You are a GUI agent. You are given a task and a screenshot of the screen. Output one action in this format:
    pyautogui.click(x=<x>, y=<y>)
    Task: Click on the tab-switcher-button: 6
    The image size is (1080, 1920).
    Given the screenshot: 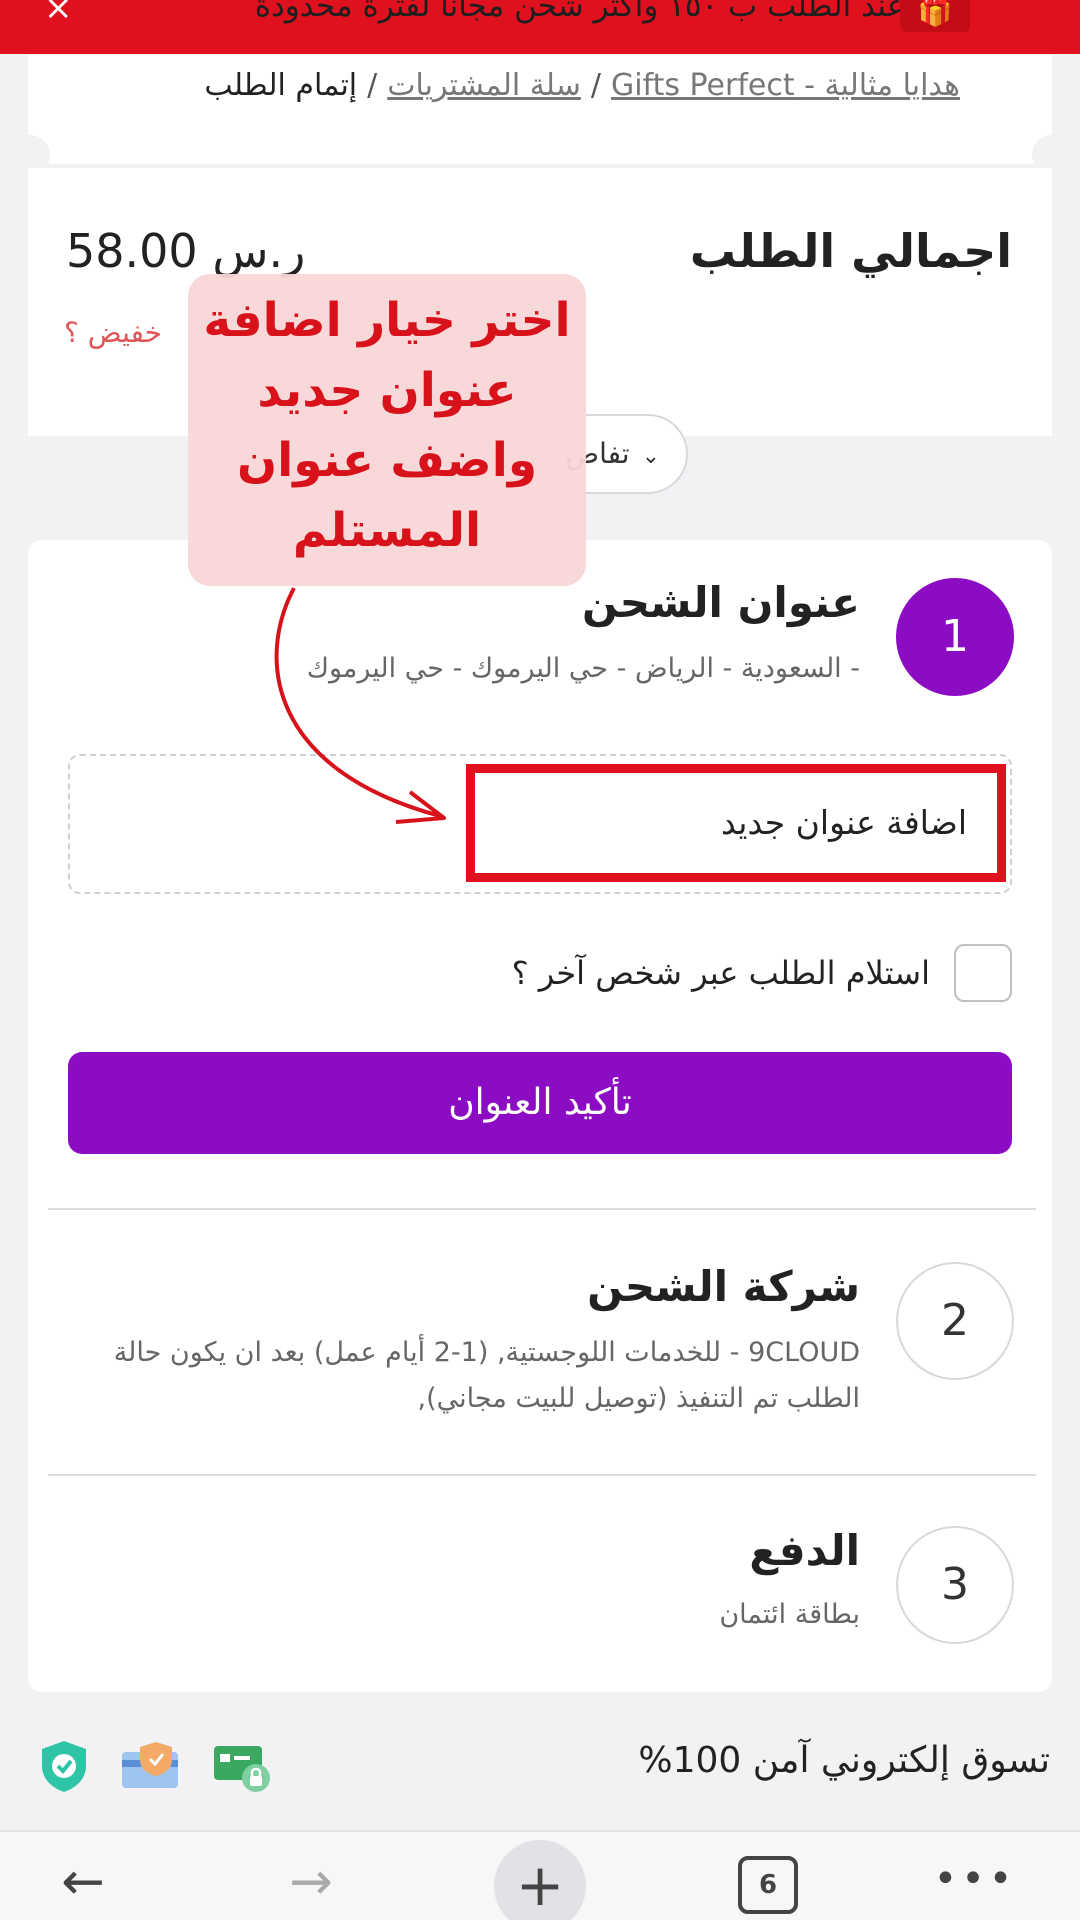 What is the action you would take?
    pyautogui.click(x=768, y=1885)
    